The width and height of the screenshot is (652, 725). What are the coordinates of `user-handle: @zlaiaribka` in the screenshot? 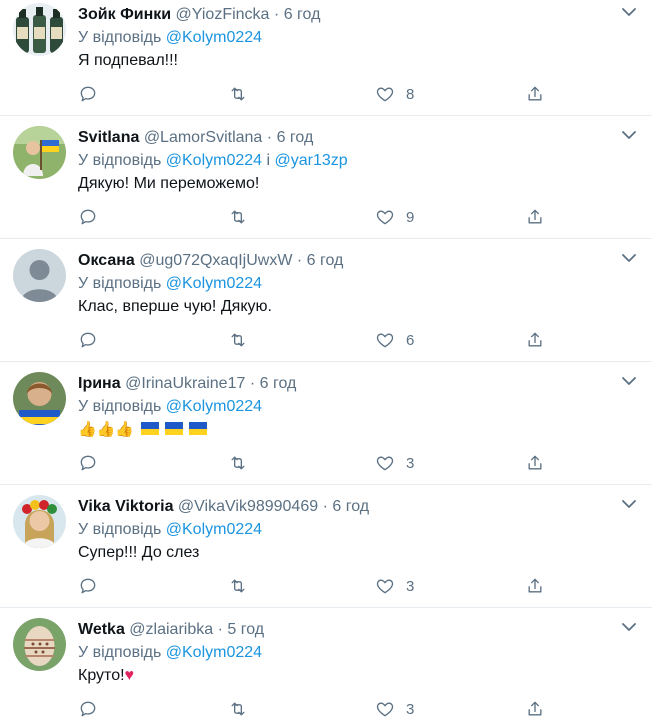 It's located at (171, 629).